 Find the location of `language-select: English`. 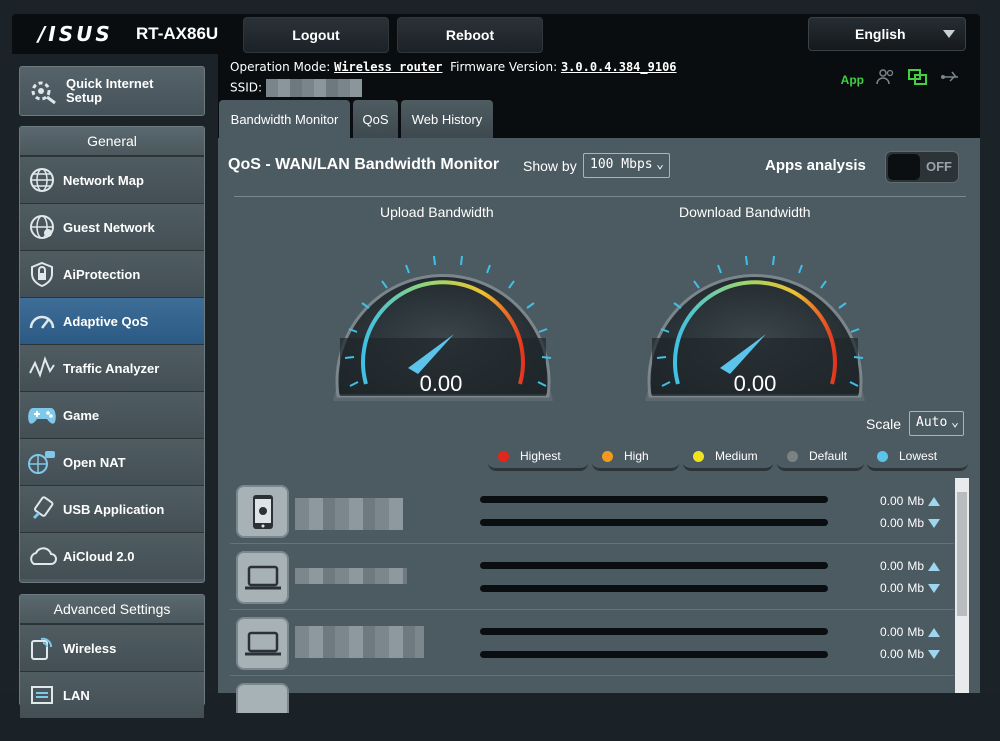

language-select: English is located at coordinates (887, 34).